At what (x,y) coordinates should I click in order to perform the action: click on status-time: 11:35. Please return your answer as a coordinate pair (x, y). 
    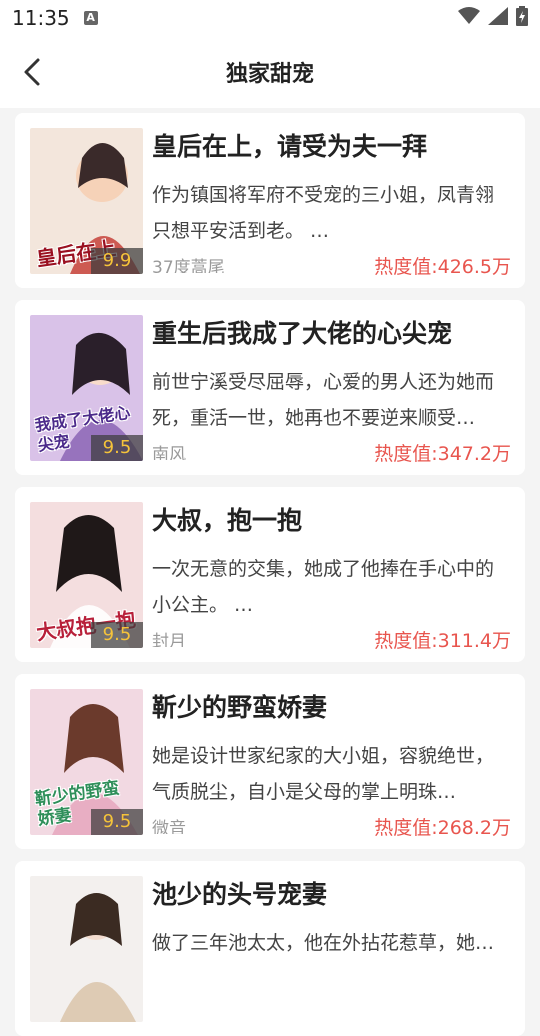
    Looking at the image, I should click on (41, 18).